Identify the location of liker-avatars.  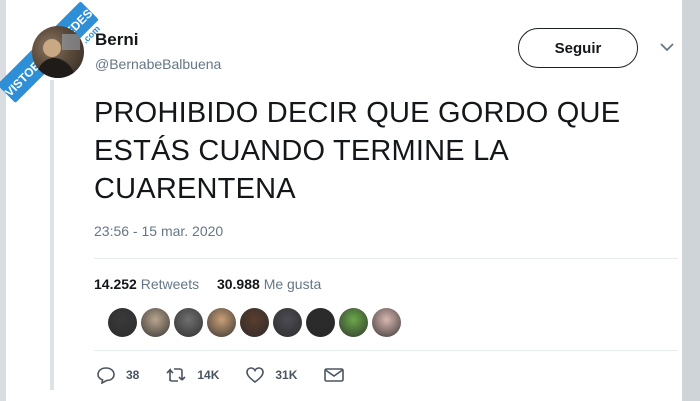
(254, 322).